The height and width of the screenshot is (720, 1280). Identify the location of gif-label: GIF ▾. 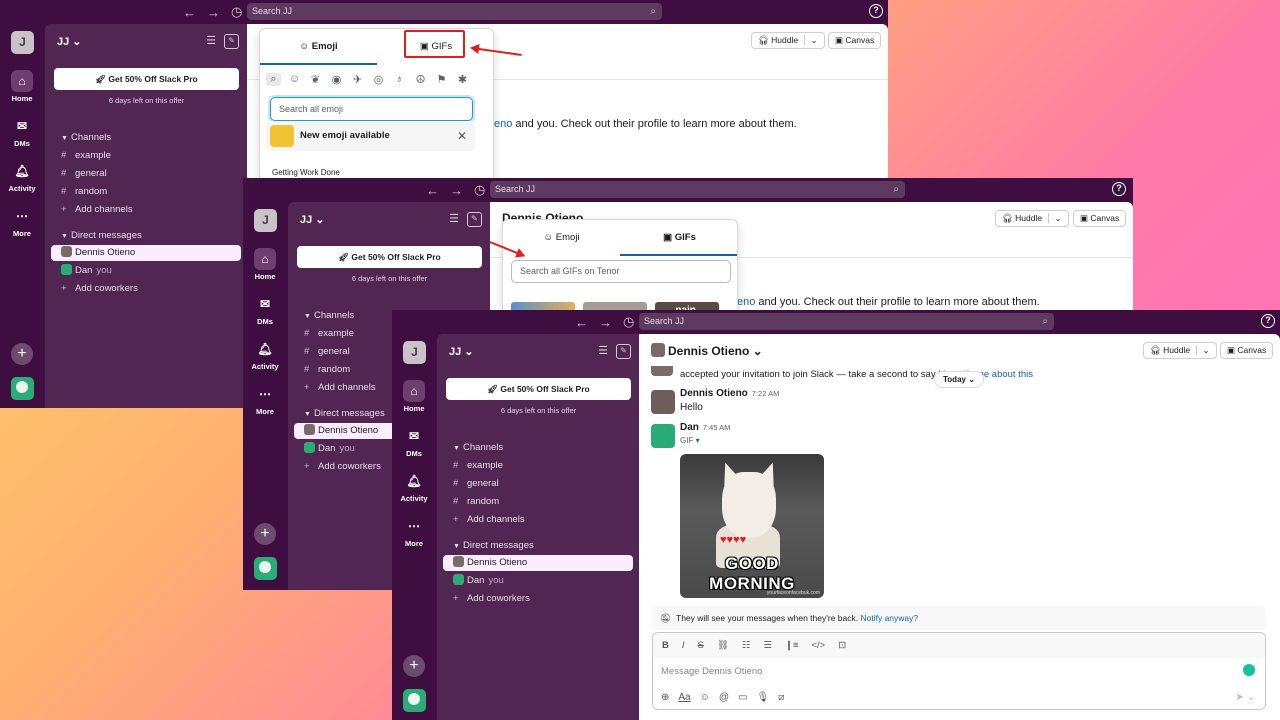
(690, 440).